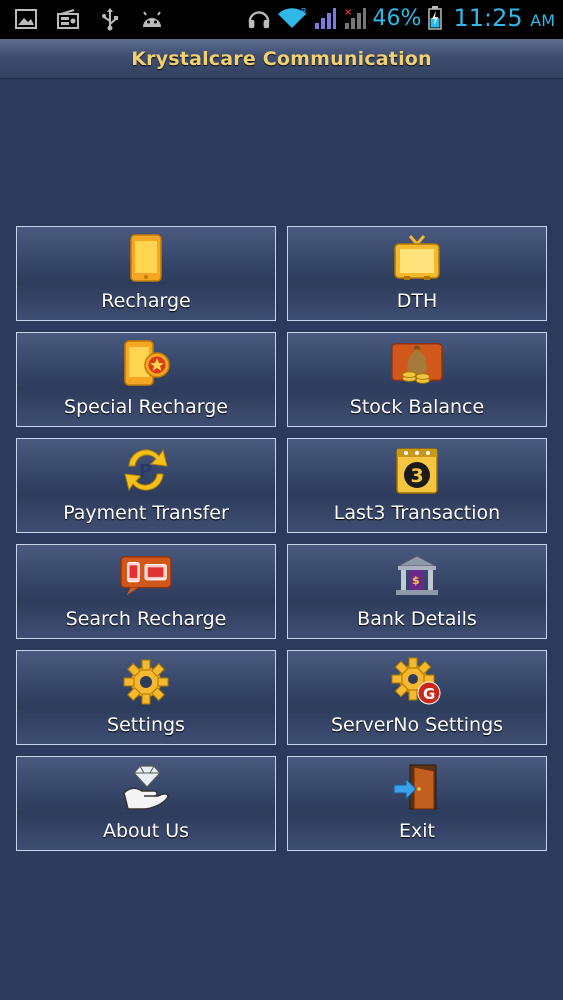 Image resolution: width=563 pixels, height=1000 pixels. Describe the element at coordinates (146, 619) in the screenshot. I see `menu-label: Search Recharge` at that location.